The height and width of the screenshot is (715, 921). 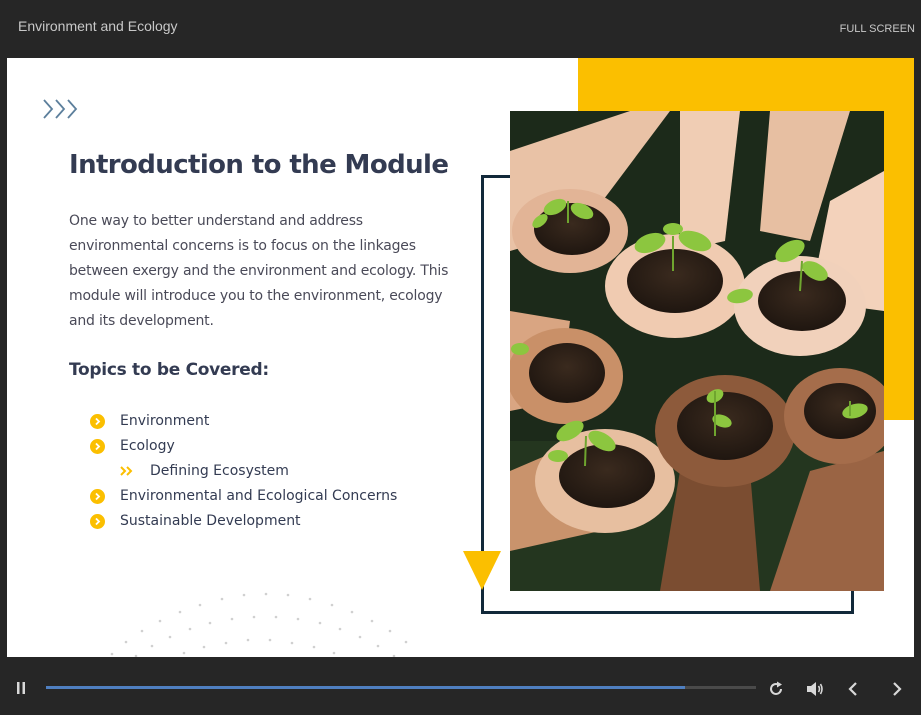 I want to click on intro-line: and its development., so click(x=141, y=321).